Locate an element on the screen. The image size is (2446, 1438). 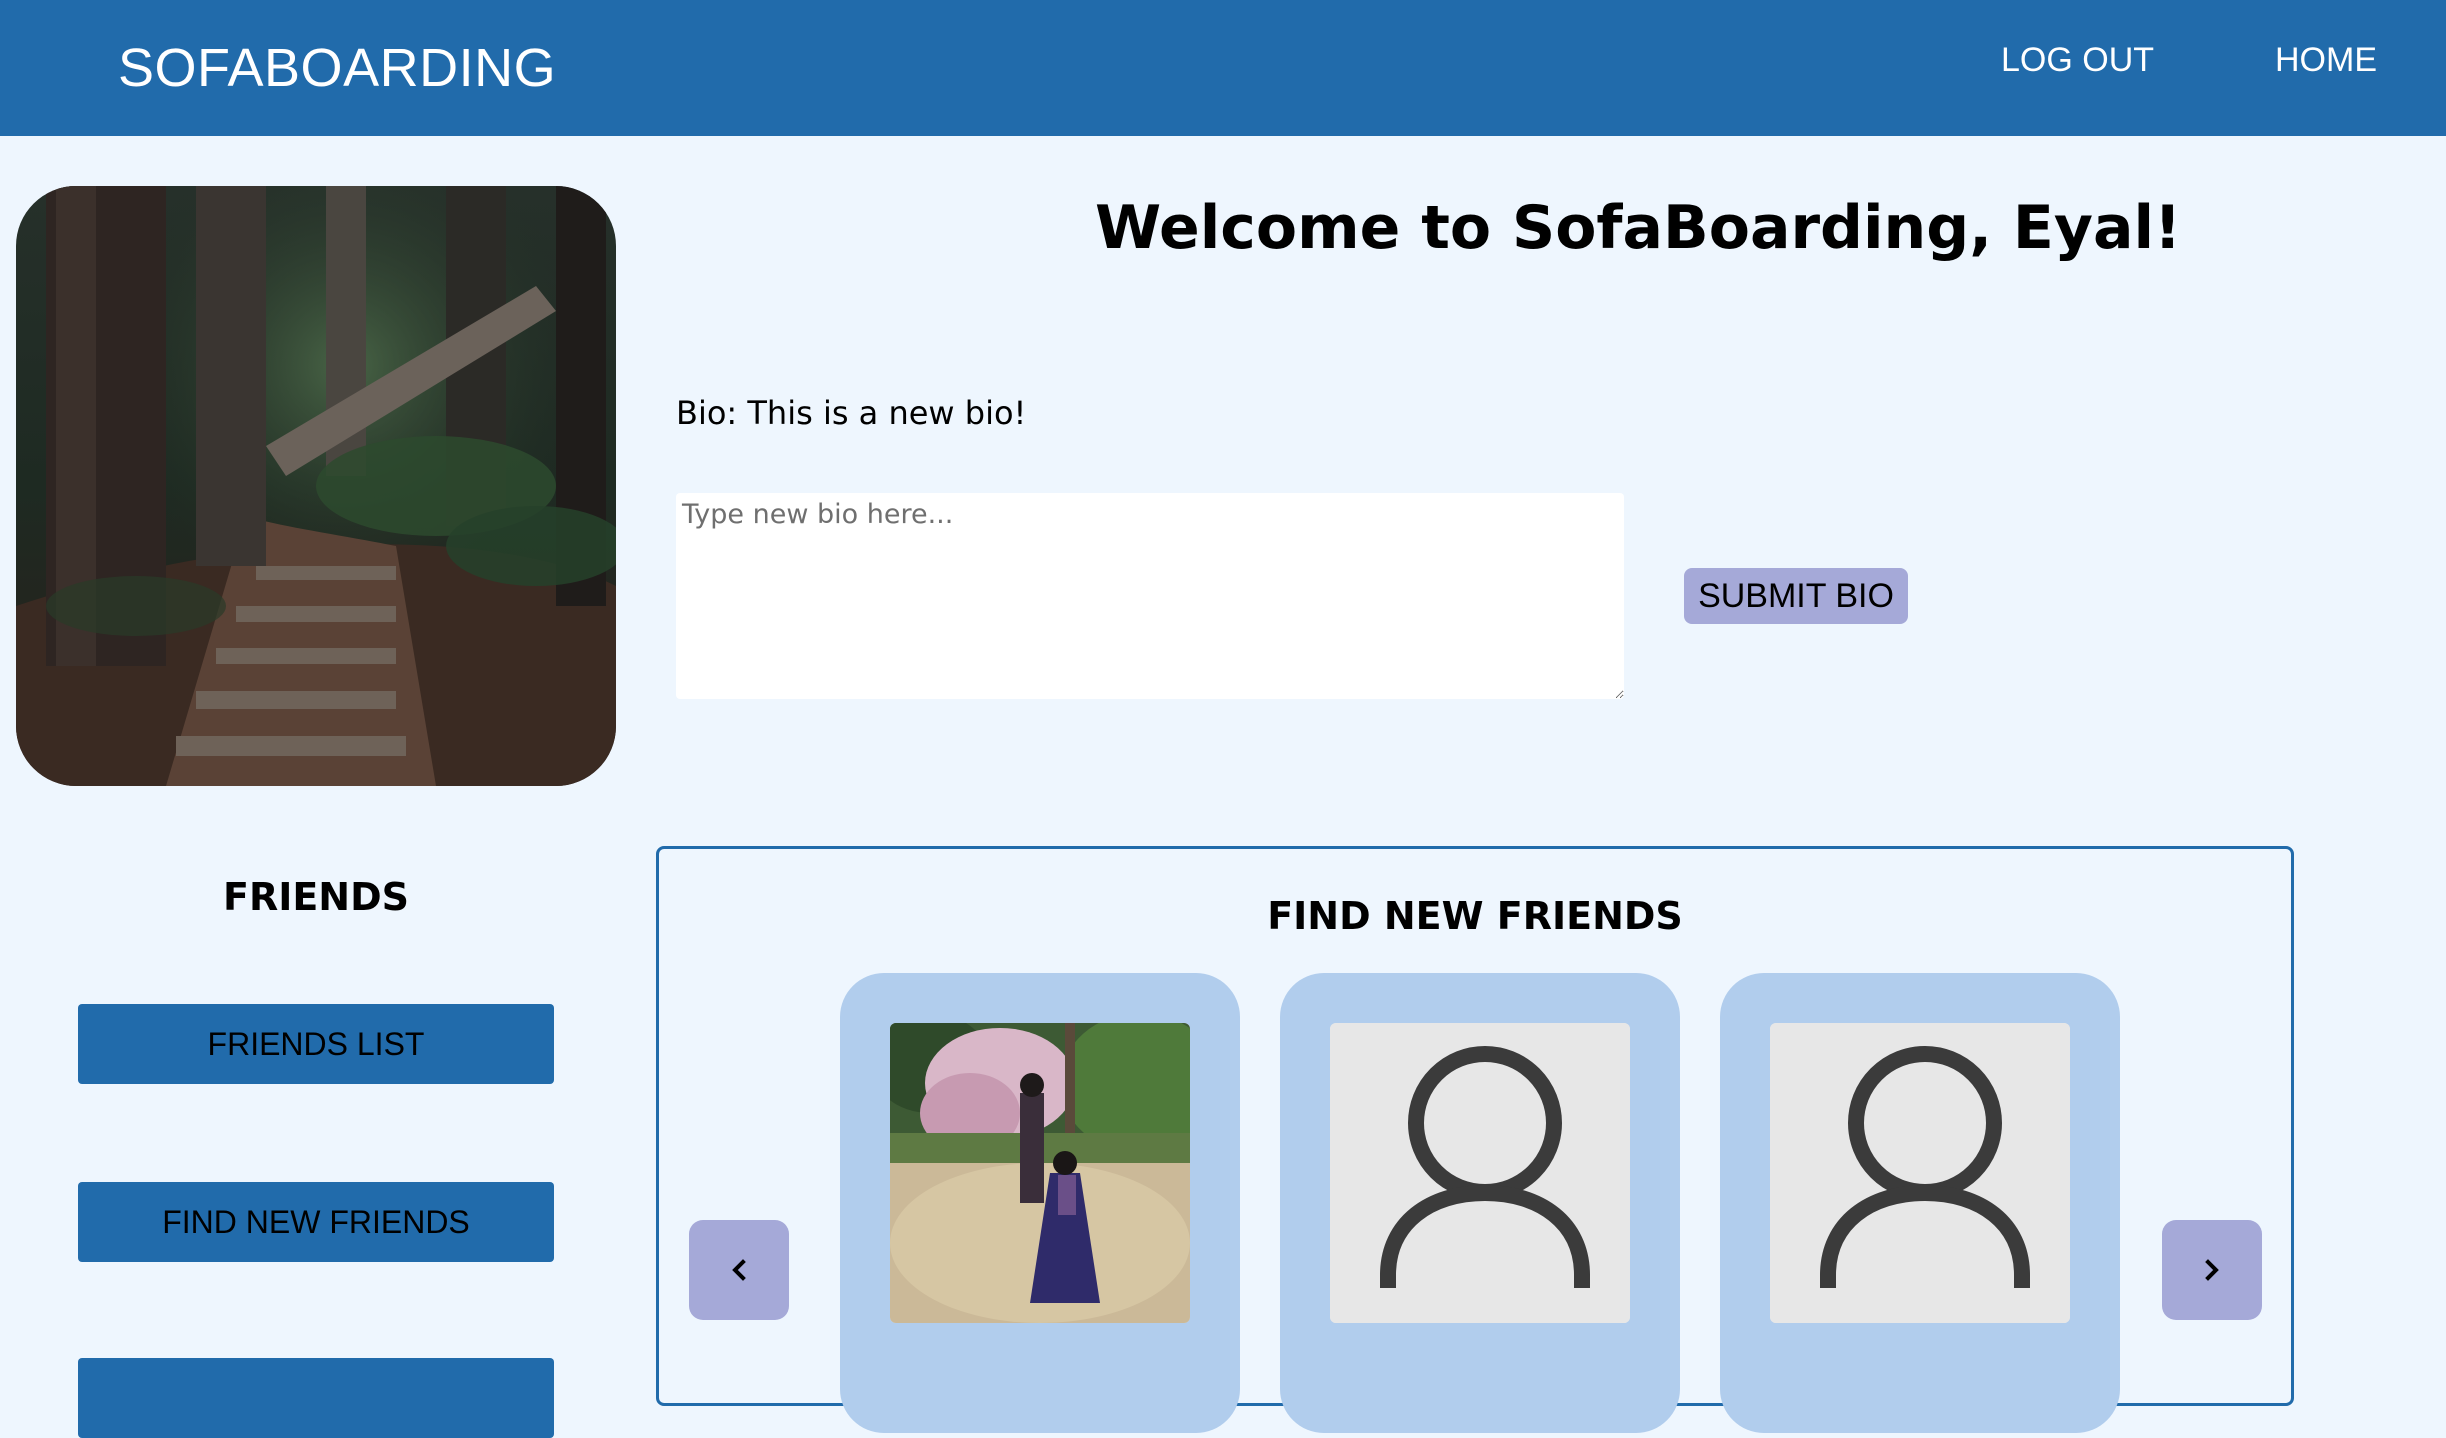
find-new-friends-button: FIND NEW FRIENDS is located at coordinates (316, 1222).